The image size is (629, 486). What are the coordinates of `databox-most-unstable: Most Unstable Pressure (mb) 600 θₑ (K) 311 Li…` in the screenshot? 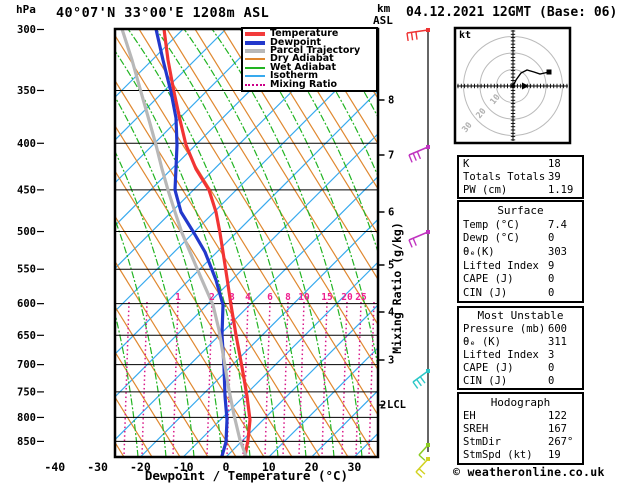 It's located at (520, 348).